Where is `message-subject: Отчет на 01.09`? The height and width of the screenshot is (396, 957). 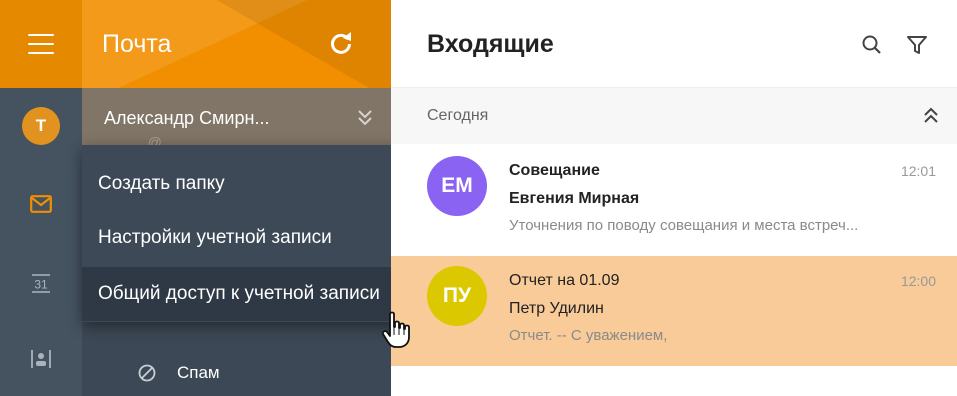
message-subject: Отчет на 01.09 is located at coordinates (564, 280).